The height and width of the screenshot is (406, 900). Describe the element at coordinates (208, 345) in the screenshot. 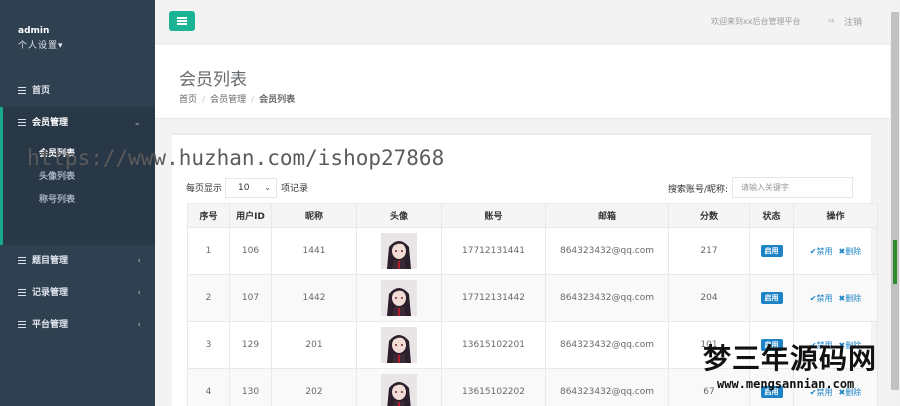

I see `cell-no: 3` at that location.